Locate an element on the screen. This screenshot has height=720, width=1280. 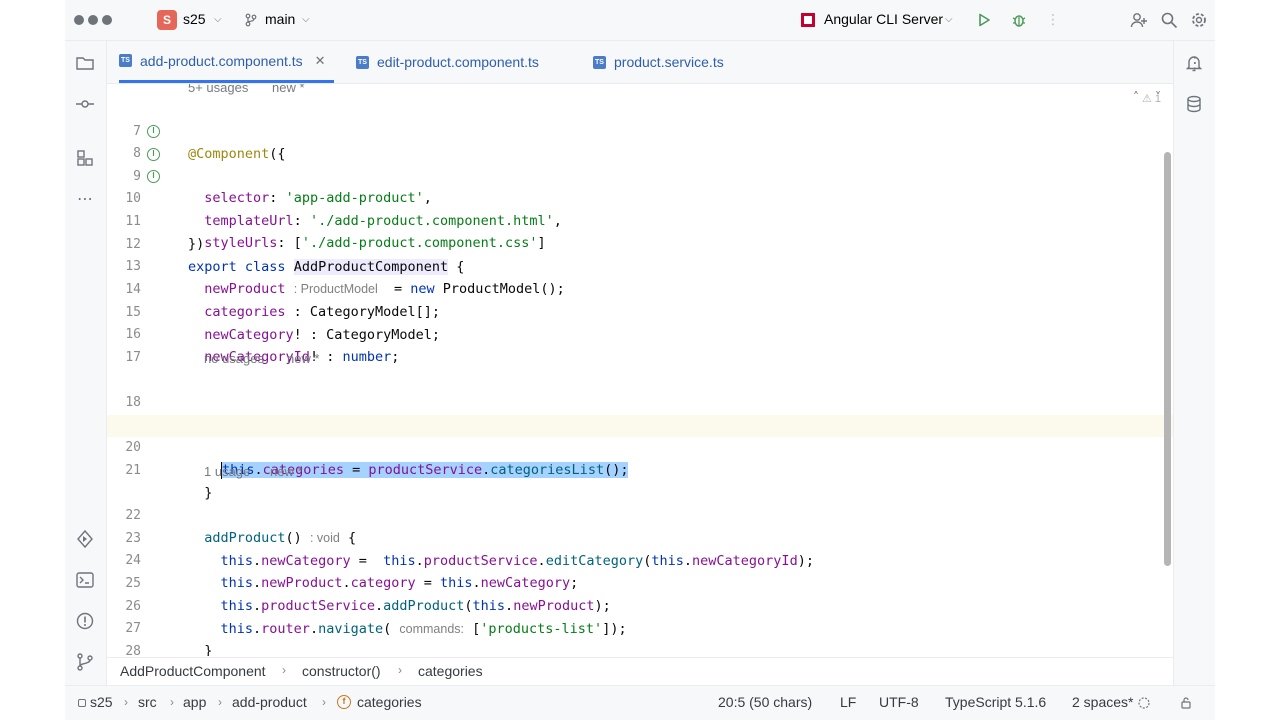
more-tools-icon: ⋯ is located at coordinates (85, 198).